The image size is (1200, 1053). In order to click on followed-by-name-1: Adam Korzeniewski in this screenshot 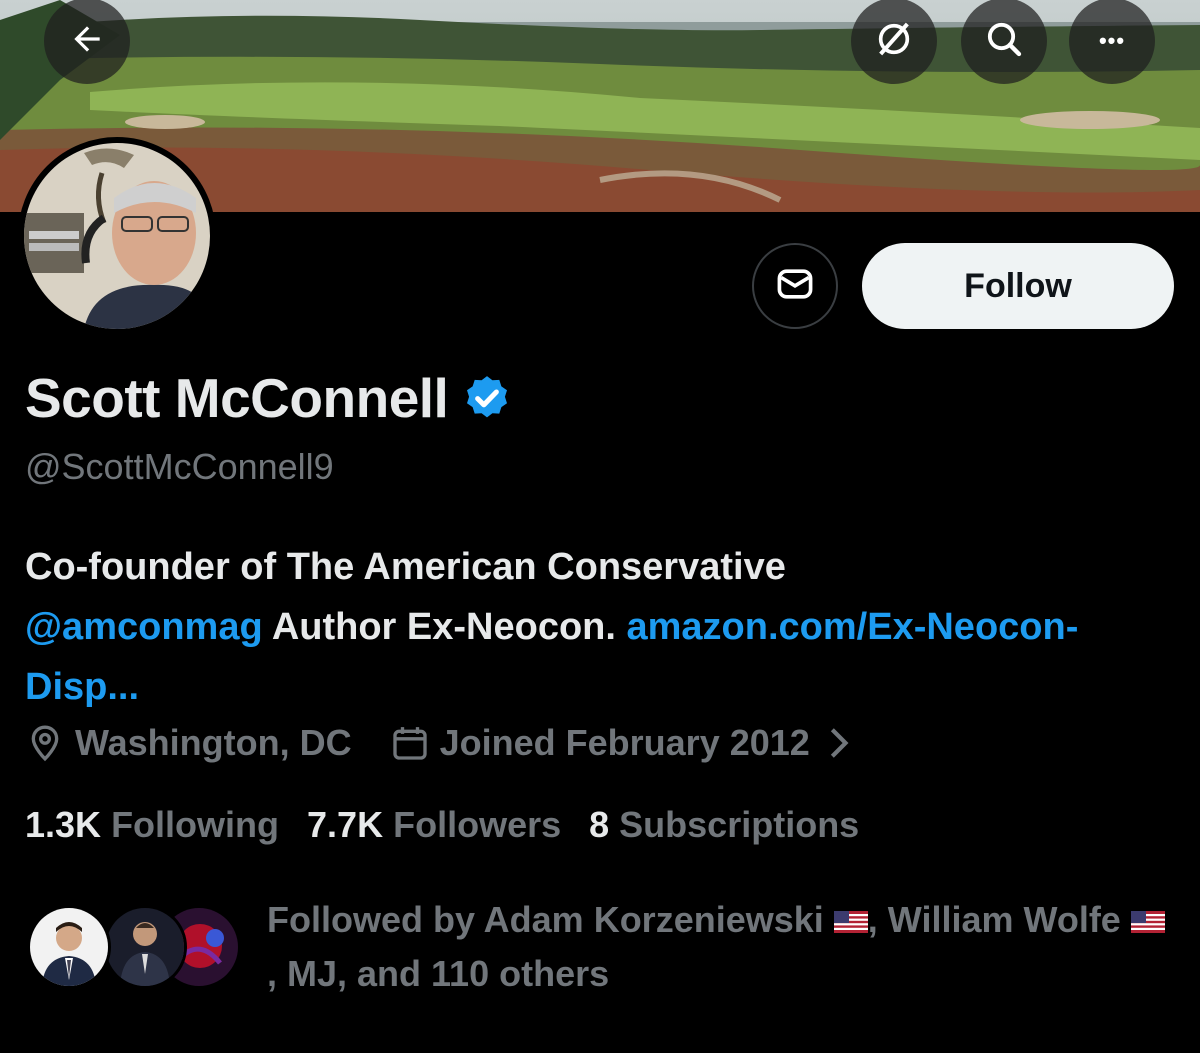, I will do `click(653, 919)`.